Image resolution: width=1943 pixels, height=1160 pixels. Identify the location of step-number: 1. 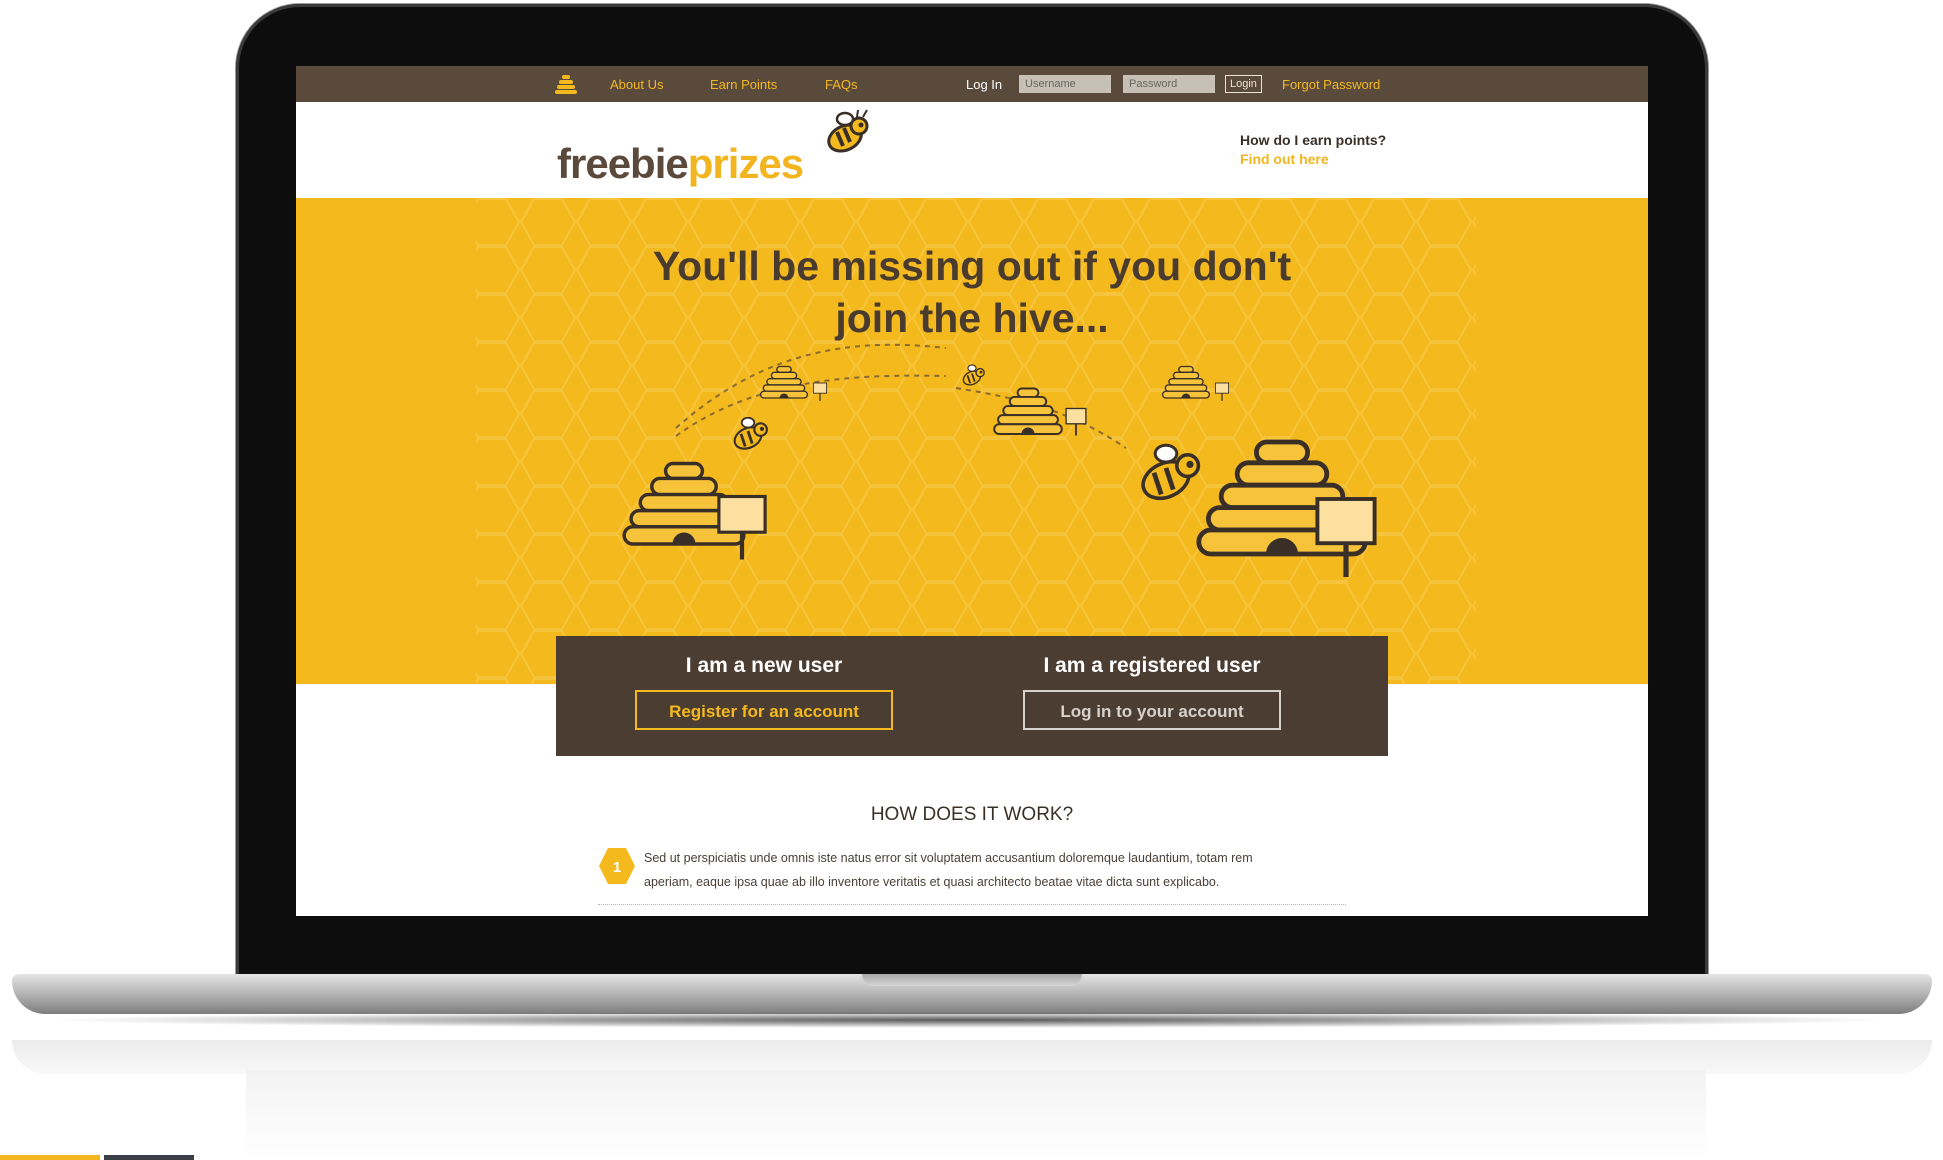
(617, 867).